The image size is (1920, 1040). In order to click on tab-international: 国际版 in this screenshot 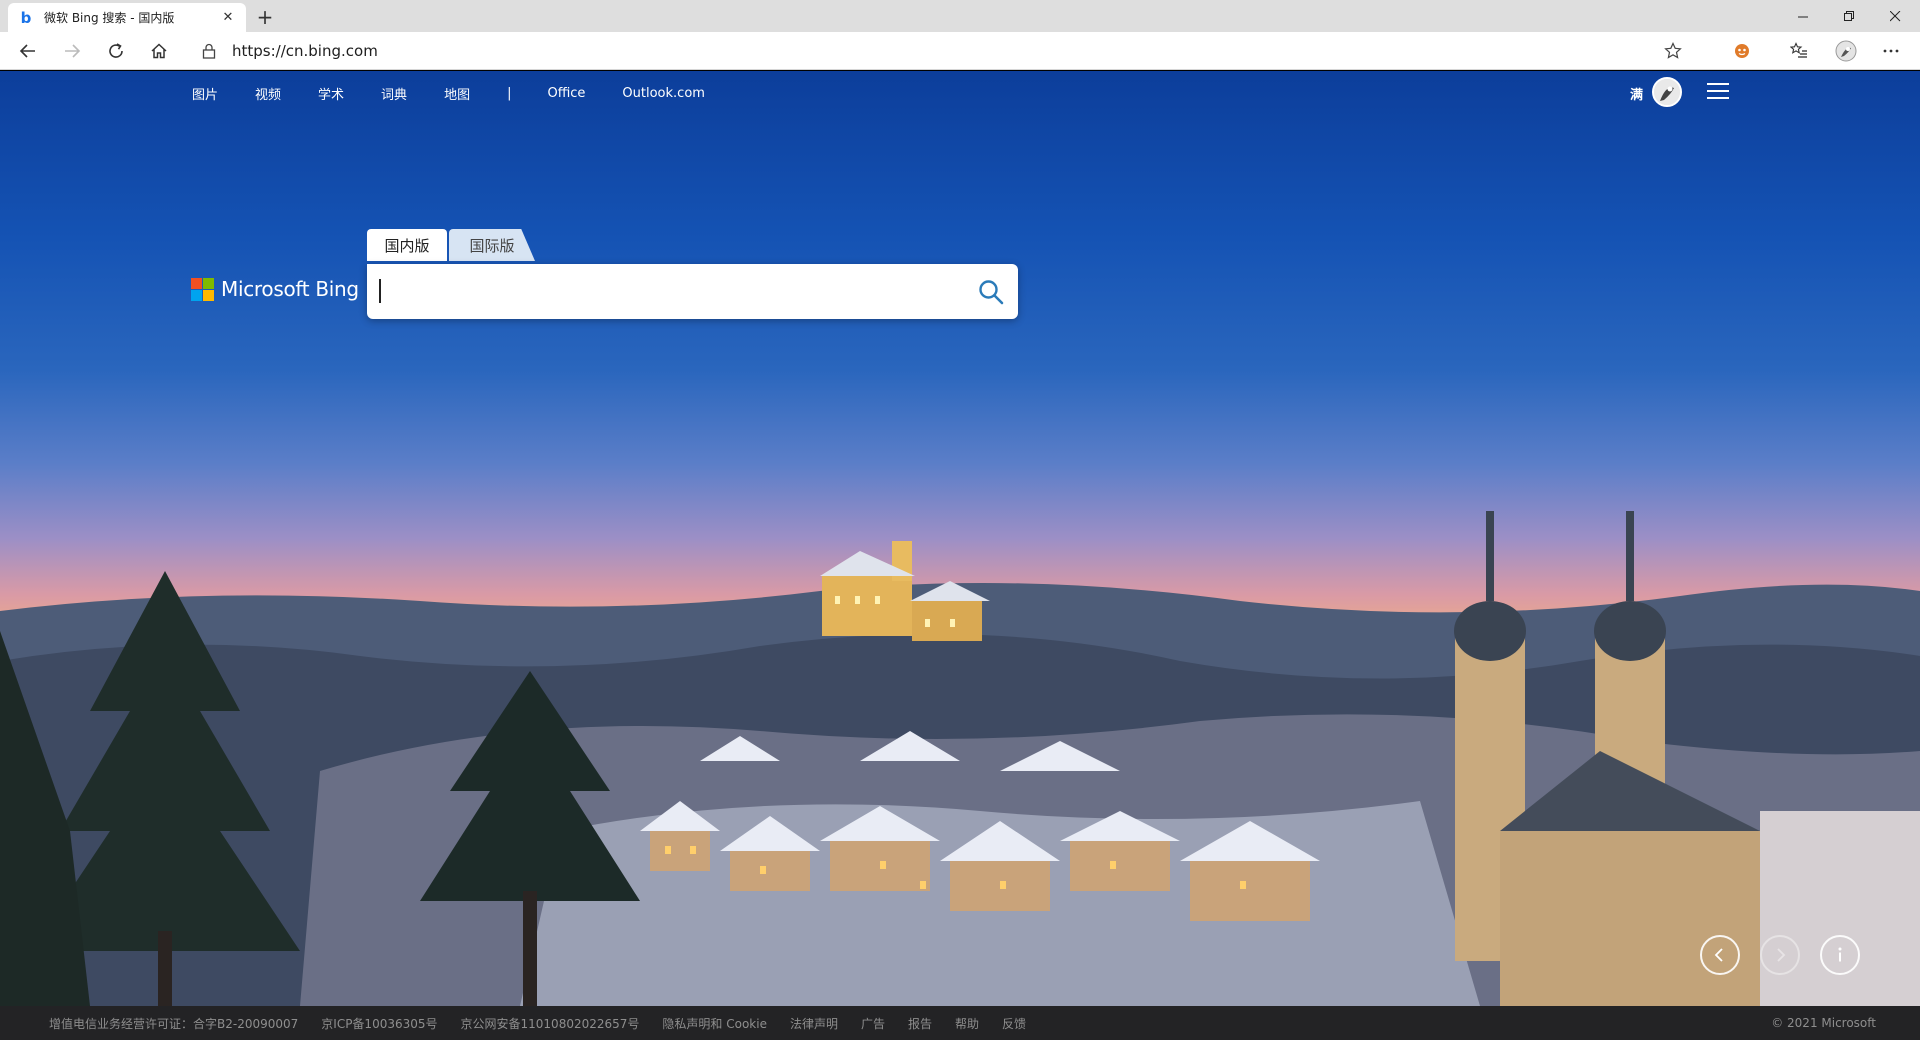, I will do `click(492, 245)`.